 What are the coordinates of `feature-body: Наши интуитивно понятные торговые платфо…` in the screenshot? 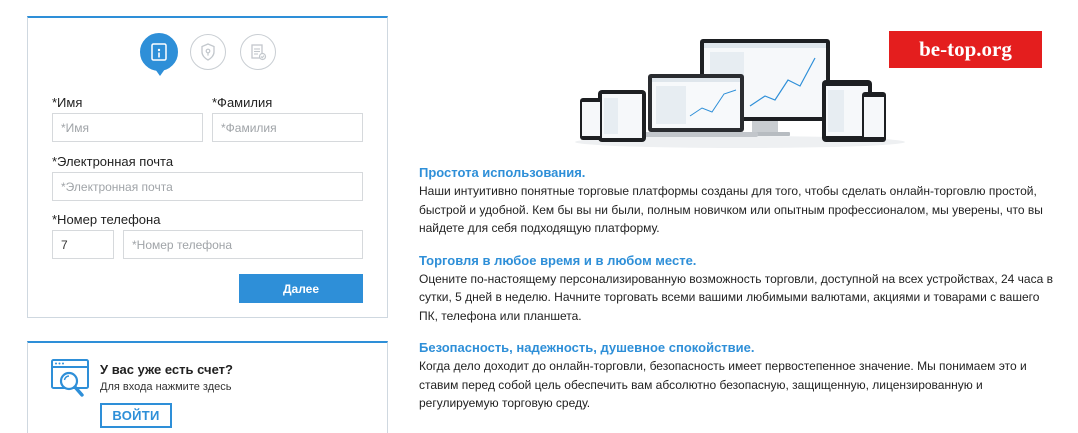 It's located at (731, 209).